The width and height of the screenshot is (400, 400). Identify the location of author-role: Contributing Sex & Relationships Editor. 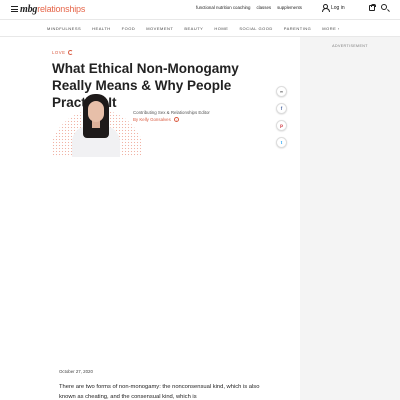
(171, 112).